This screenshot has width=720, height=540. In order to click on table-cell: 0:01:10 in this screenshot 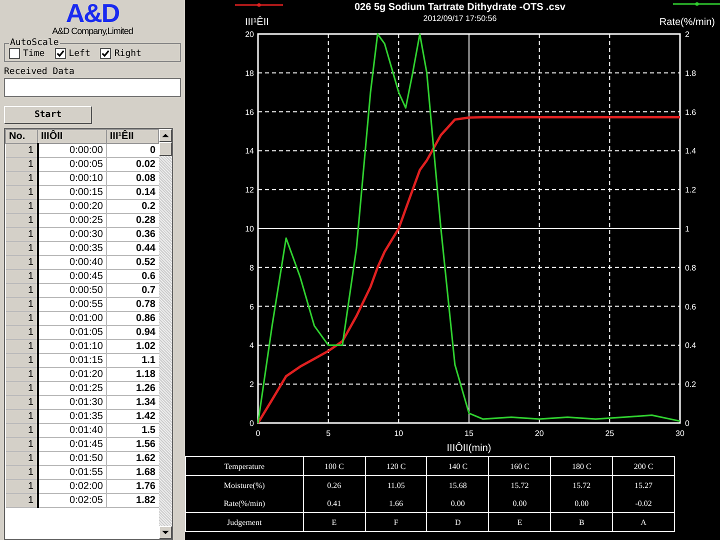, I will do `click(72, 347)`.